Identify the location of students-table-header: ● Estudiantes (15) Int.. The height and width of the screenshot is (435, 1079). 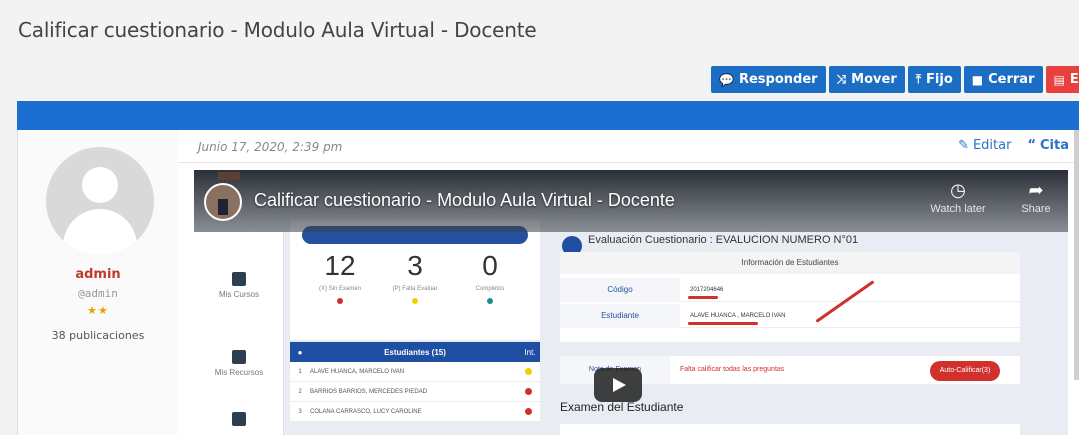
(415, 352).